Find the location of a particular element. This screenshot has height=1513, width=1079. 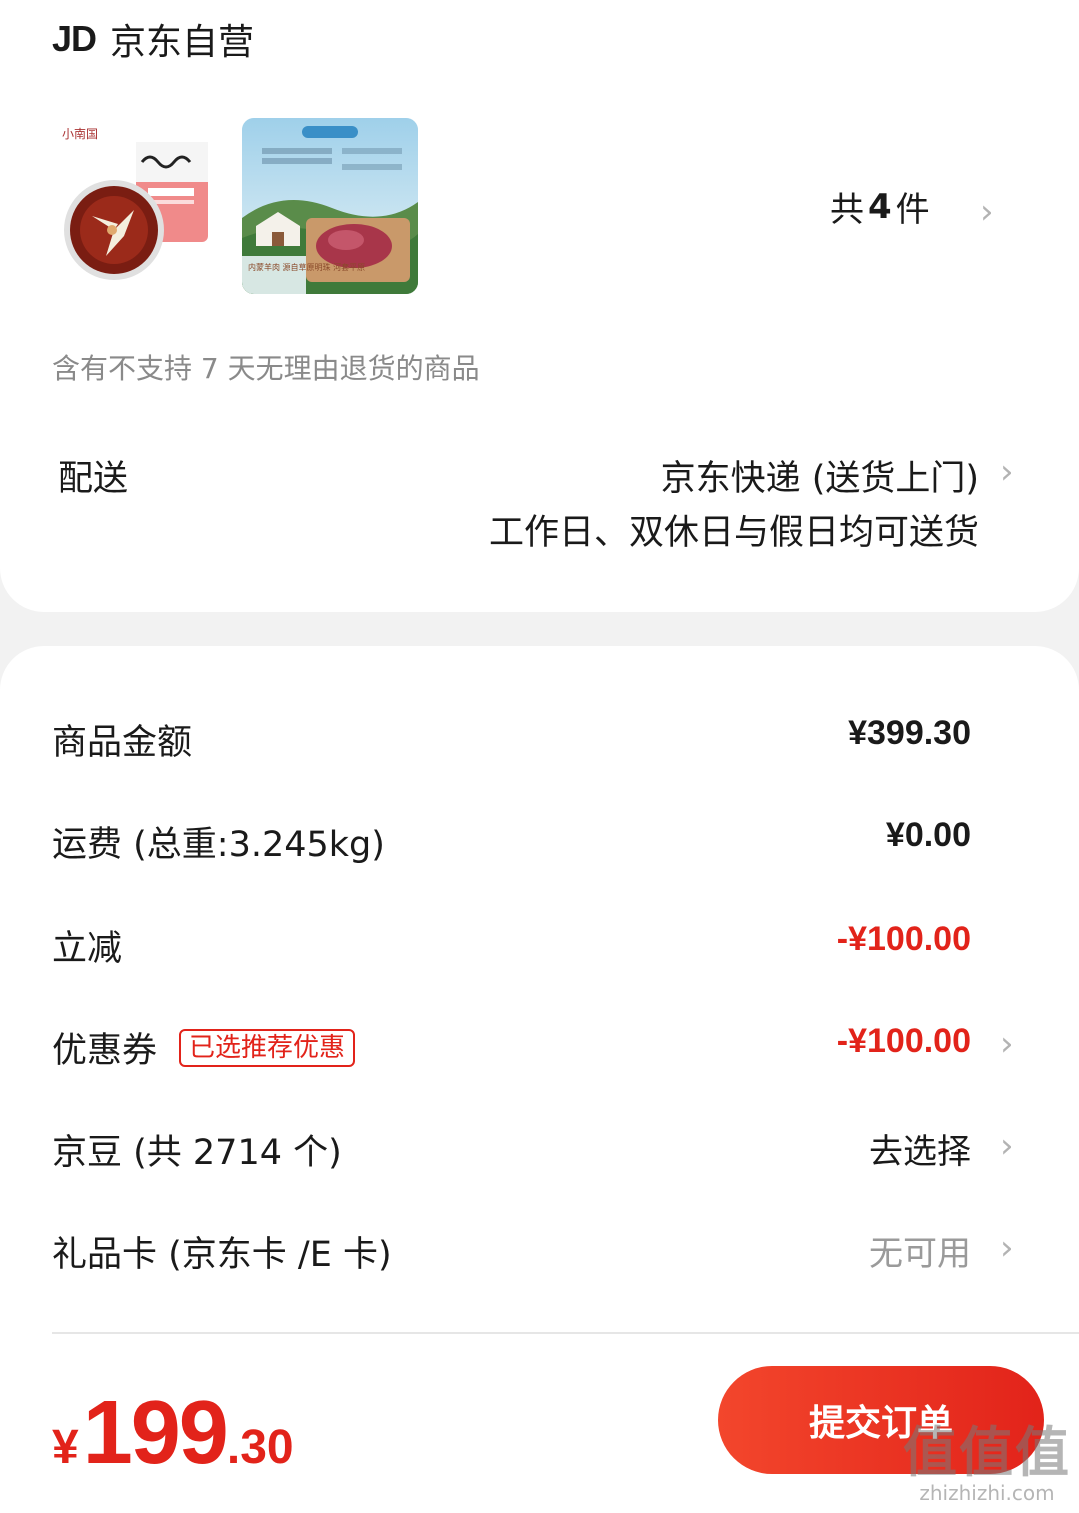

count-prefix: 共 is located at coordinates (847, 210).